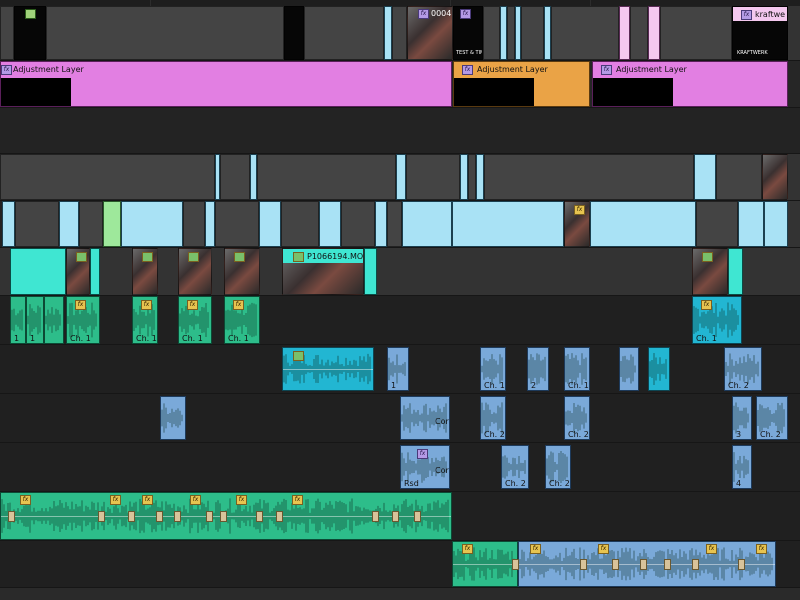 This screenshot has width=800, height=600. Describe the element at coordinates (468, 33) in the screenshot. I see `video-clip: fx TEST & TIME` at that location.